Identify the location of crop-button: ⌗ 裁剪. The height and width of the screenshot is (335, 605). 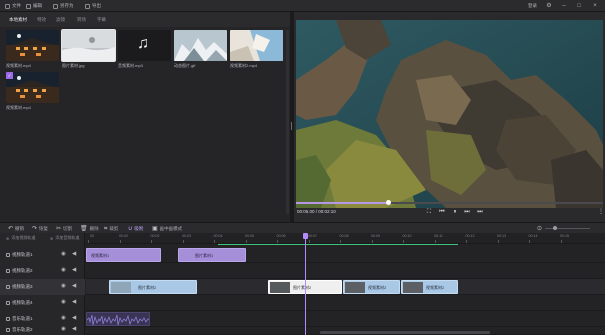
(111, 228).